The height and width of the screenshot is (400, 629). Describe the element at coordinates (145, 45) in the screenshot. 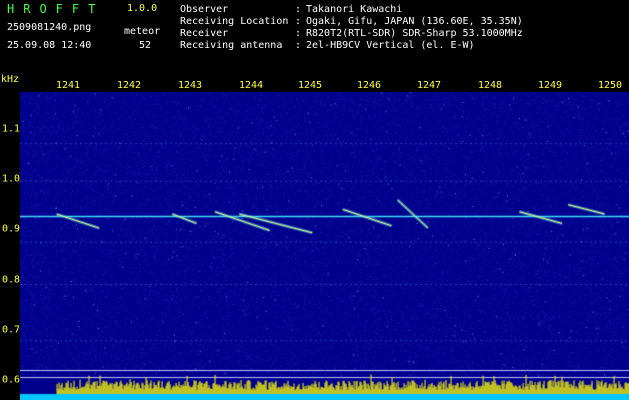

I see `meteor-count: 52` at that location.